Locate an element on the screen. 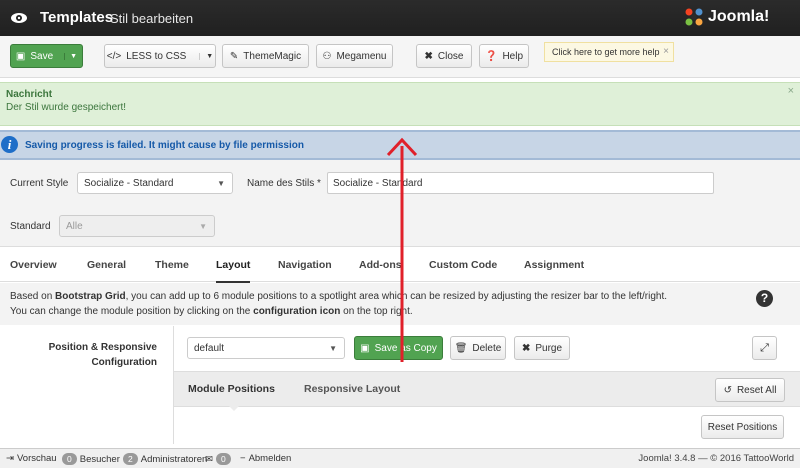 This screenshot has height=468, width=800. help-tooltip: Click here to get more help × is located at coordinates (609, 52).